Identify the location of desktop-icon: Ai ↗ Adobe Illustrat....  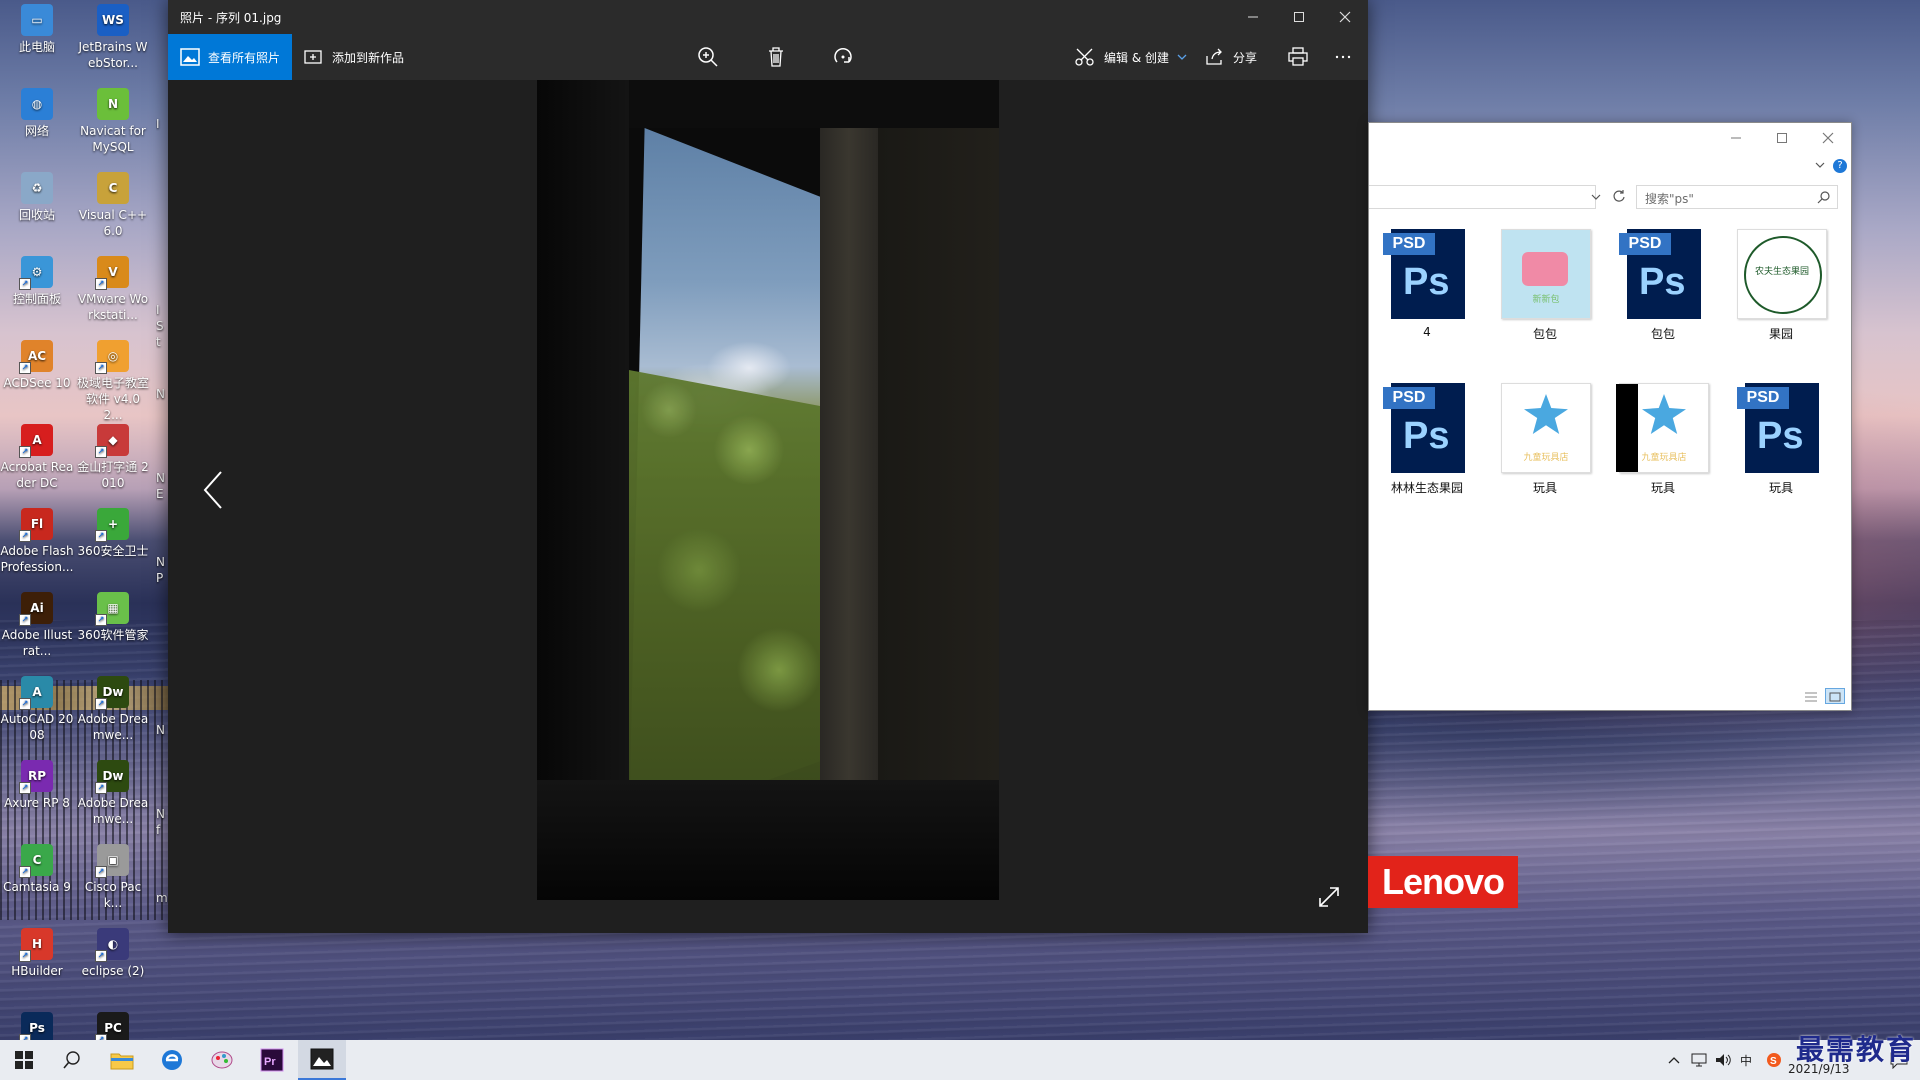
(37, 625).